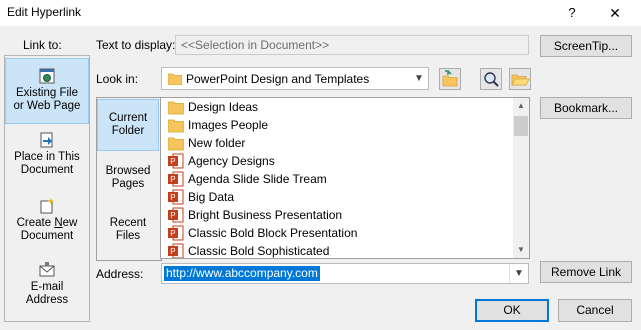  I want to click on new-document-icon, so click(47, 206).